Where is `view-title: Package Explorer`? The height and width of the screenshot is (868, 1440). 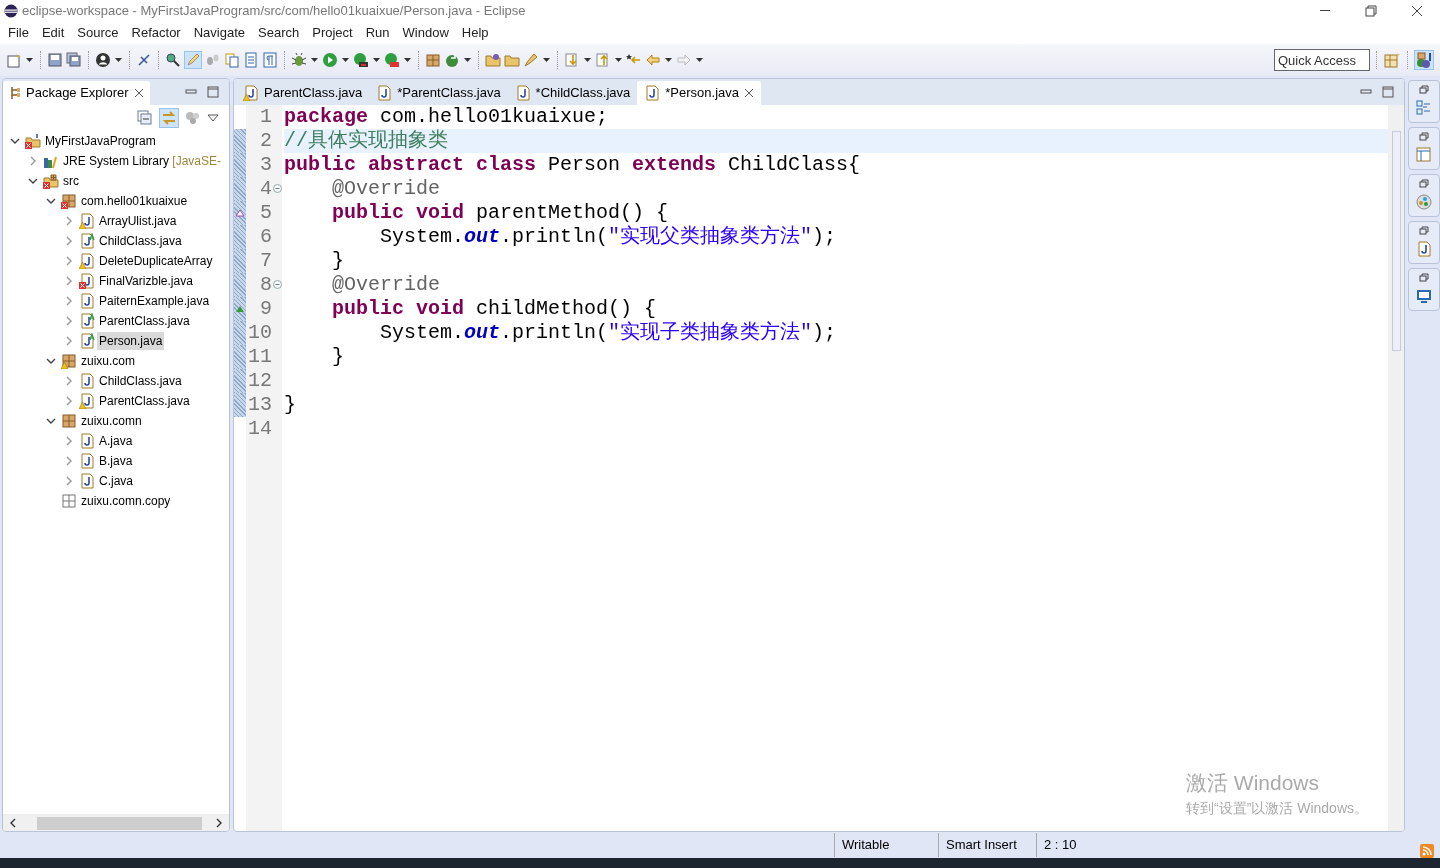 view-title: Package Explorer is located at coordinates (77, 93).